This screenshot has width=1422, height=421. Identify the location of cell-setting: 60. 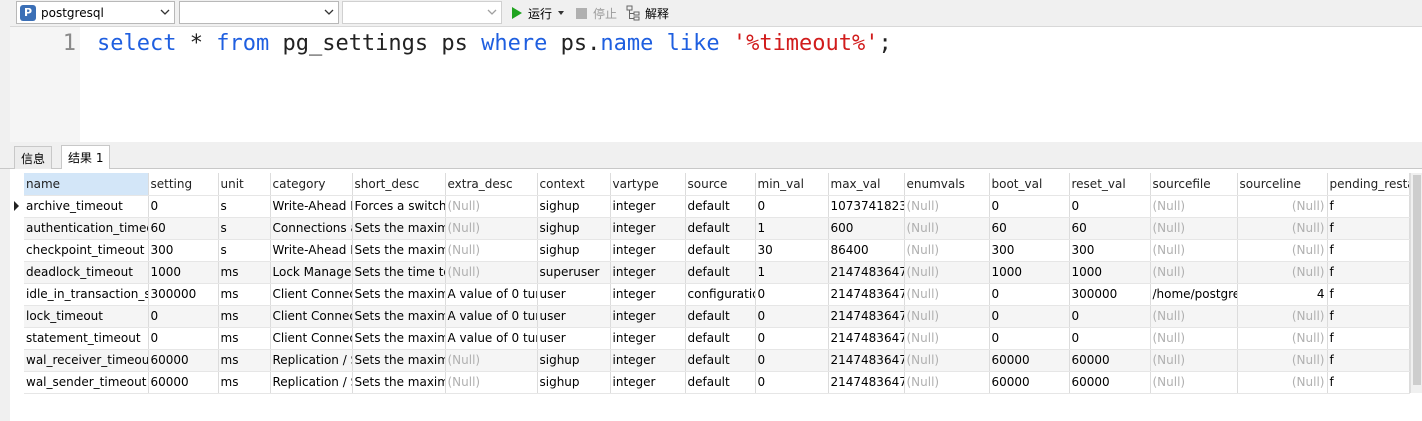
(183, 228).